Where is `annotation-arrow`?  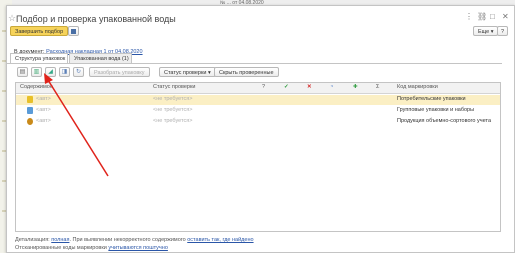 annotation-arrow is located at coordinates (76, 125).